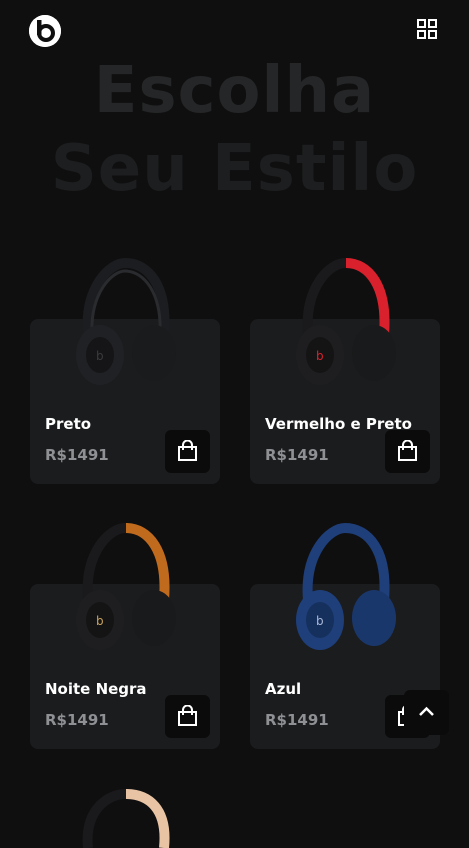  I want to click on chevron-up-icon, so click(426, 711).